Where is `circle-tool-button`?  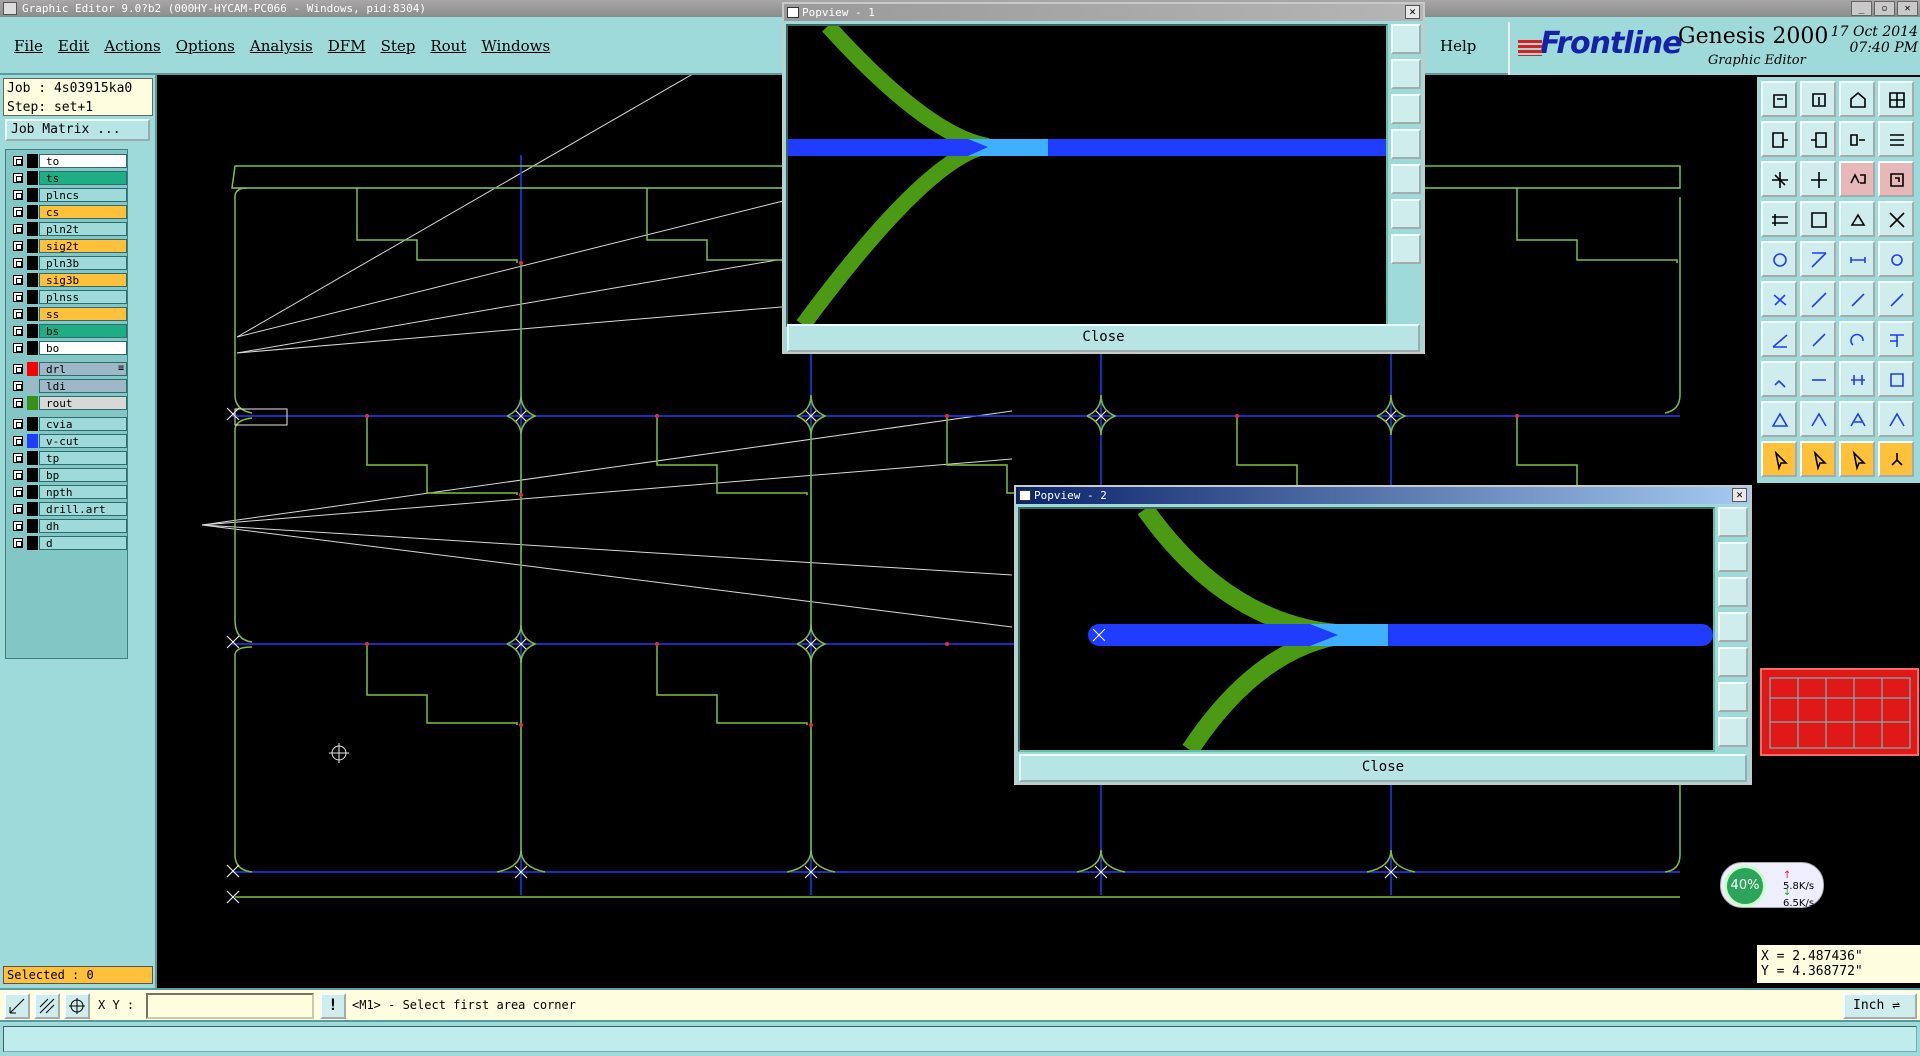
circle-tool-button is located at coordinates (1896, 259).